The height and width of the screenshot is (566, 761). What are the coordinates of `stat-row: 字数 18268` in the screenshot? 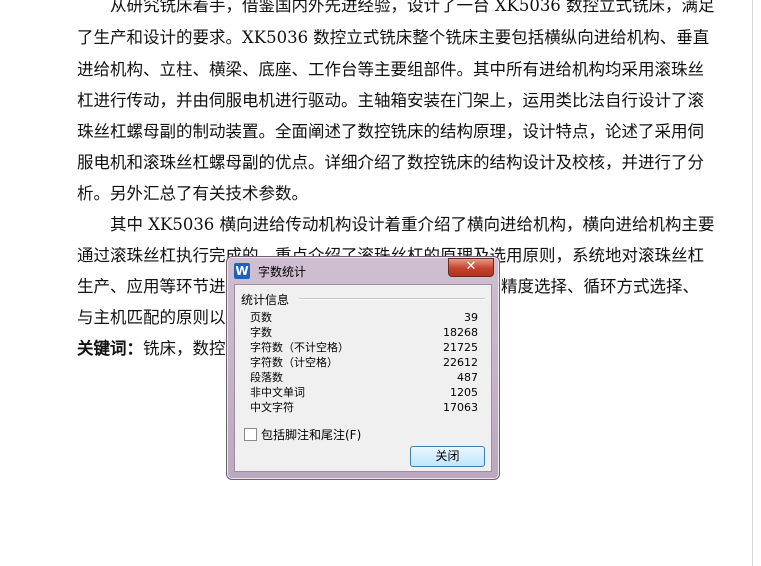 It's located at (368, 333).